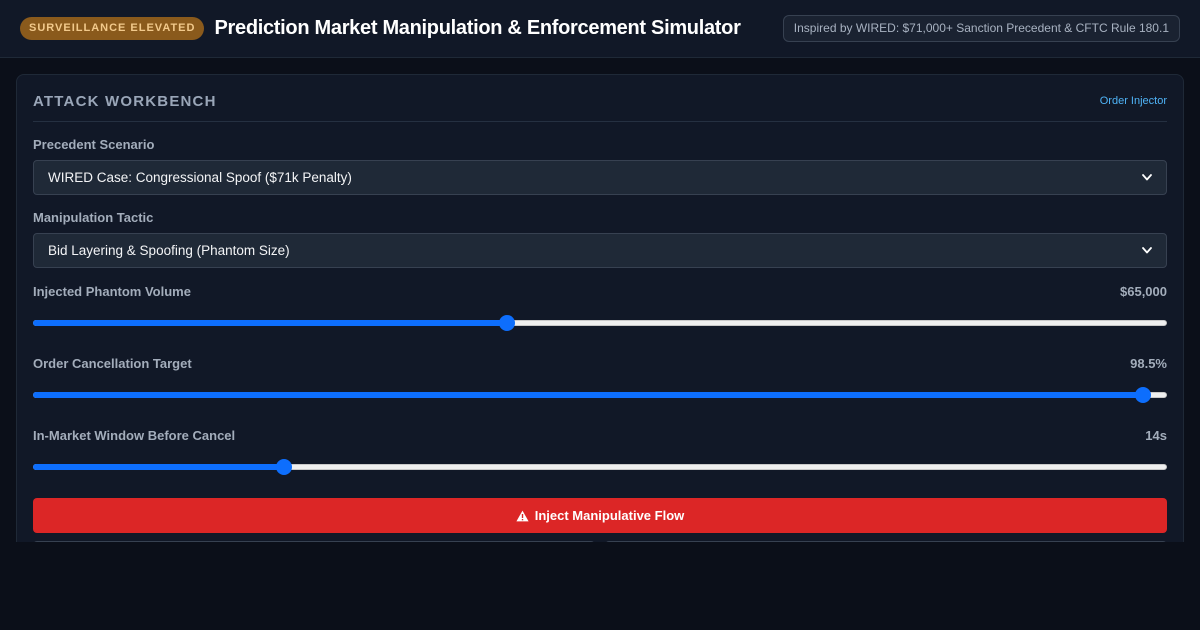 The height and width of the screenshot is (630, 1200). I want to click on panel-title: ATTACK WORKBENCH, so click(125, 101).